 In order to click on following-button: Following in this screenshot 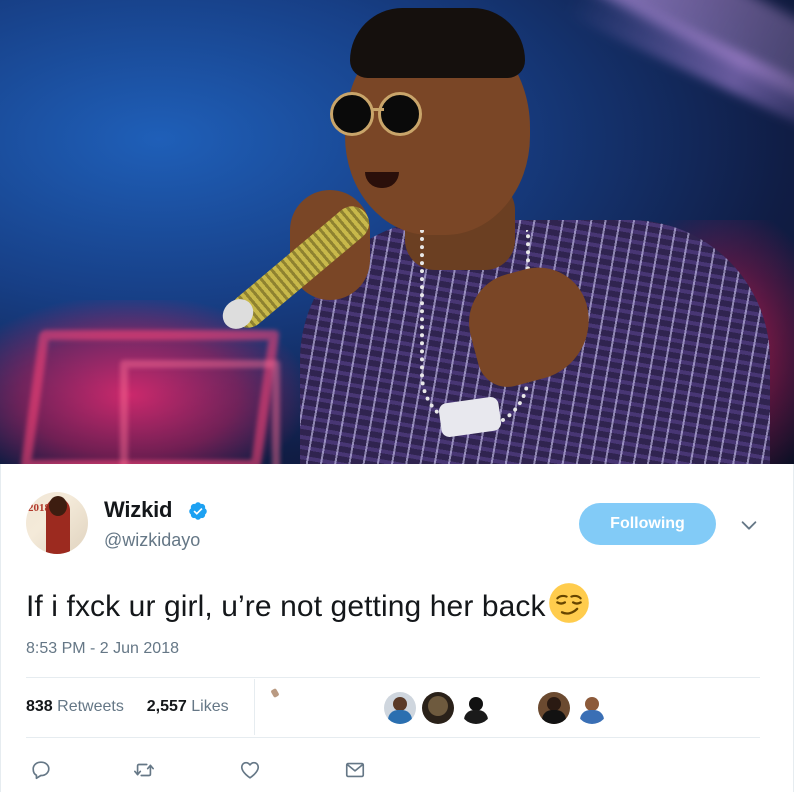, I will do `click(647, 524)`.